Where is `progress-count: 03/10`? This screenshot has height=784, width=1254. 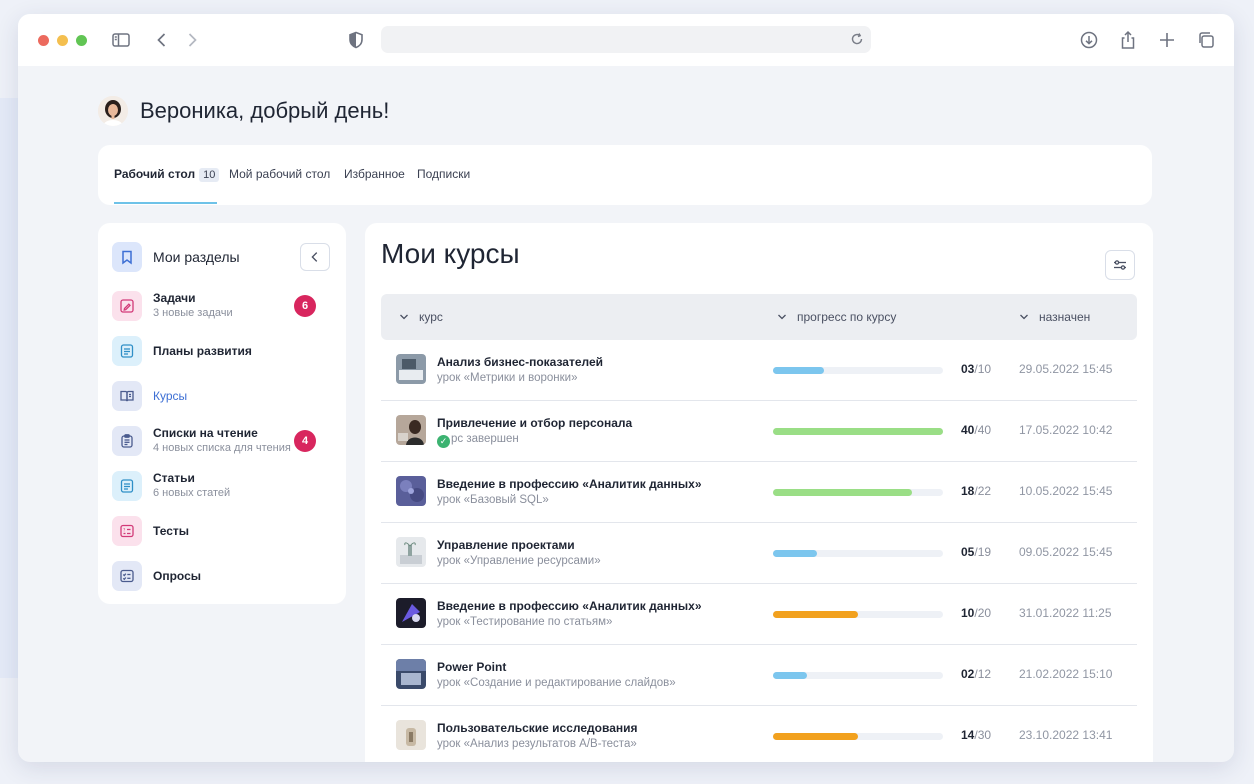
progress-count: 03/10 is located at coordinates (976, 369).